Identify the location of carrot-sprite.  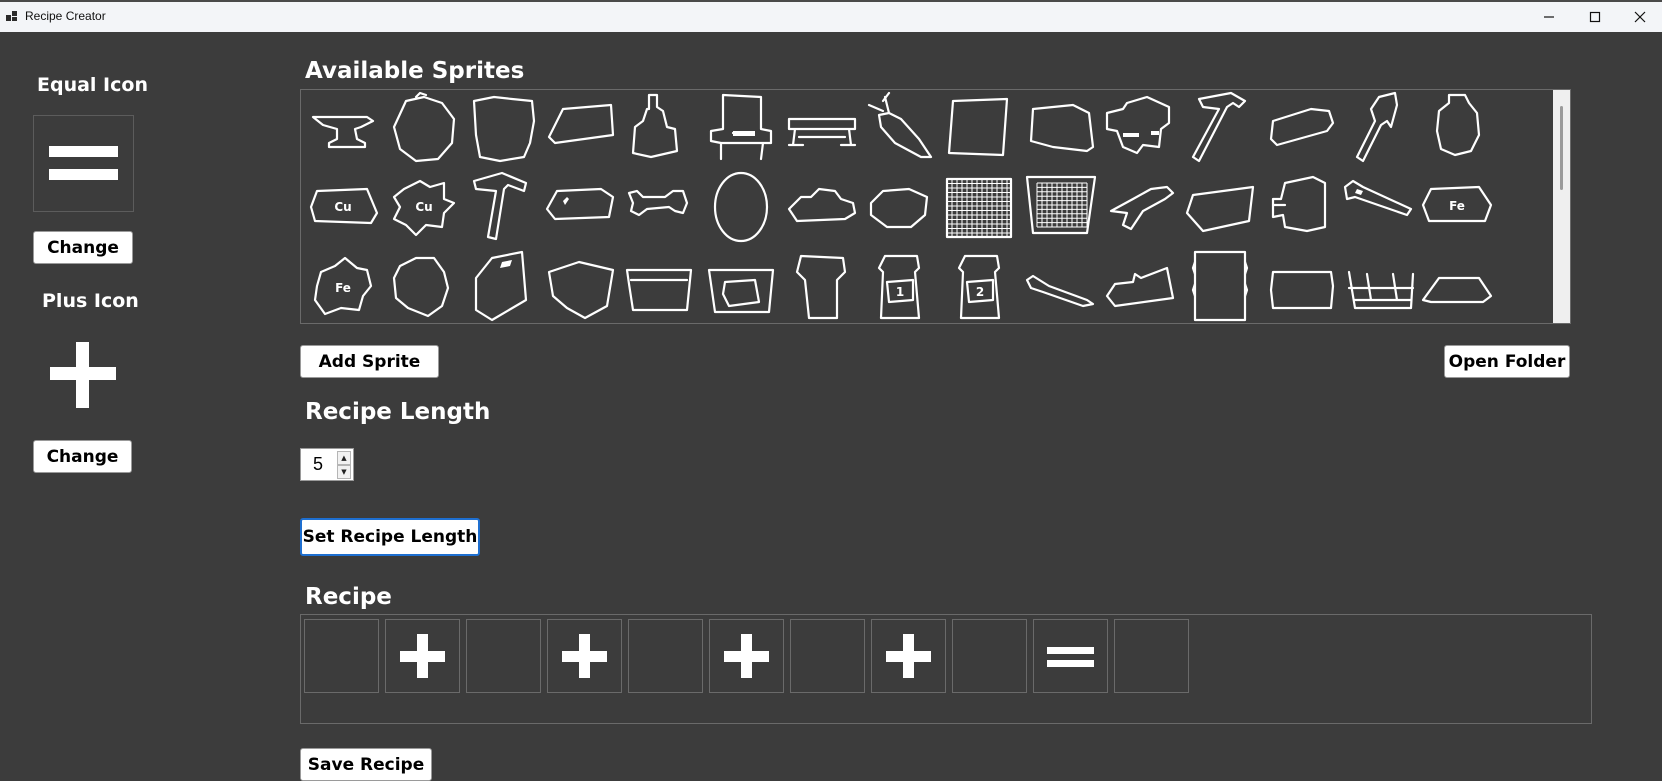
(899, 129).